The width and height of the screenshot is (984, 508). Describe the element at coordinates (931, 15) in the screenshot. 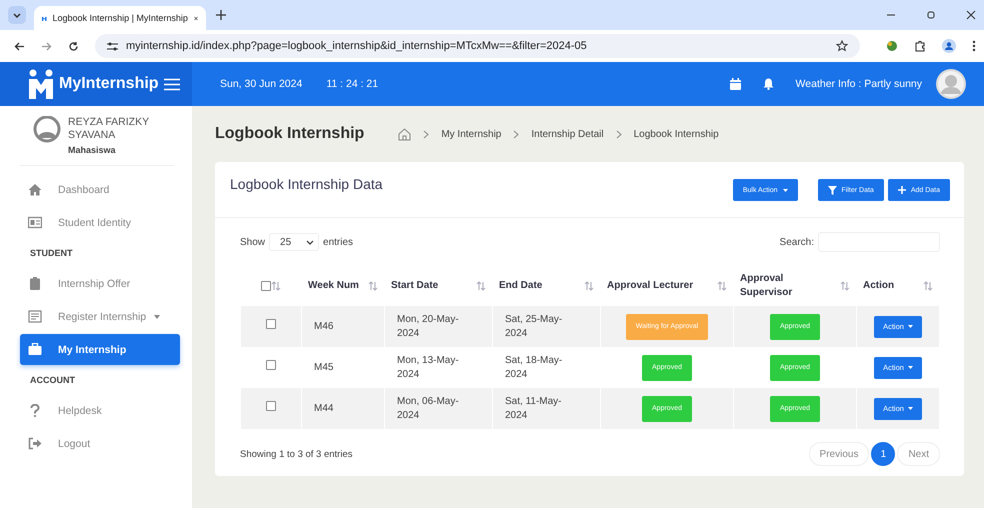

I see `restore-icon` at that location.